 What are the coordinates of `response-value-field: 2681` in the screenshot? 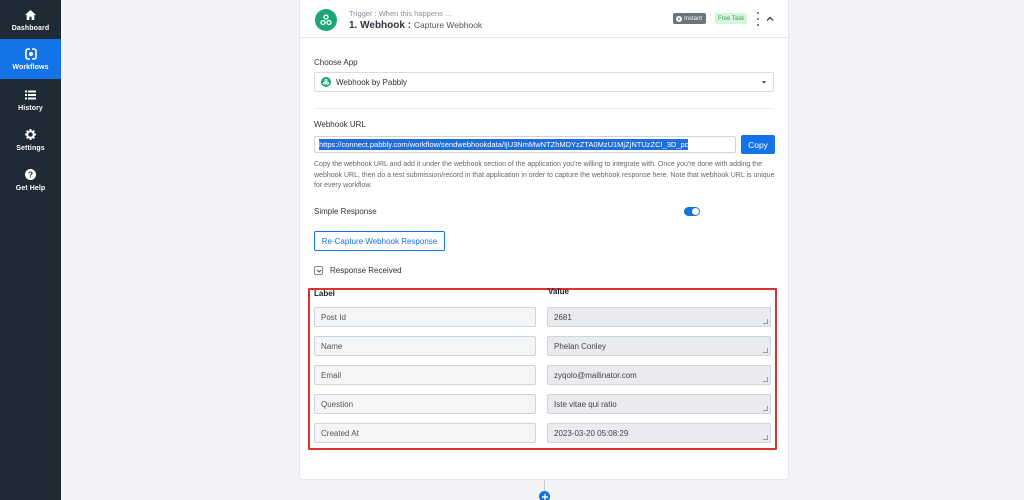 It's located at (659, 317).